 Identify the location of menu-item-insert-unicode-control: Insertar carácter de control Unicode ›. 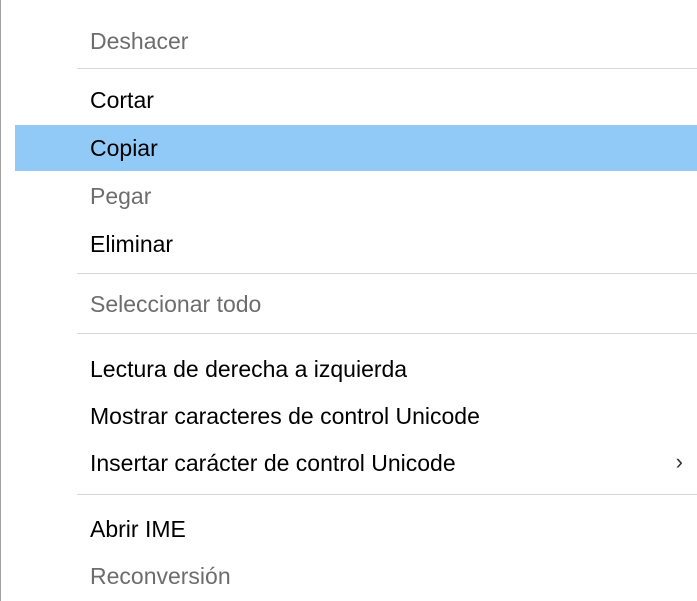
(356, 463).